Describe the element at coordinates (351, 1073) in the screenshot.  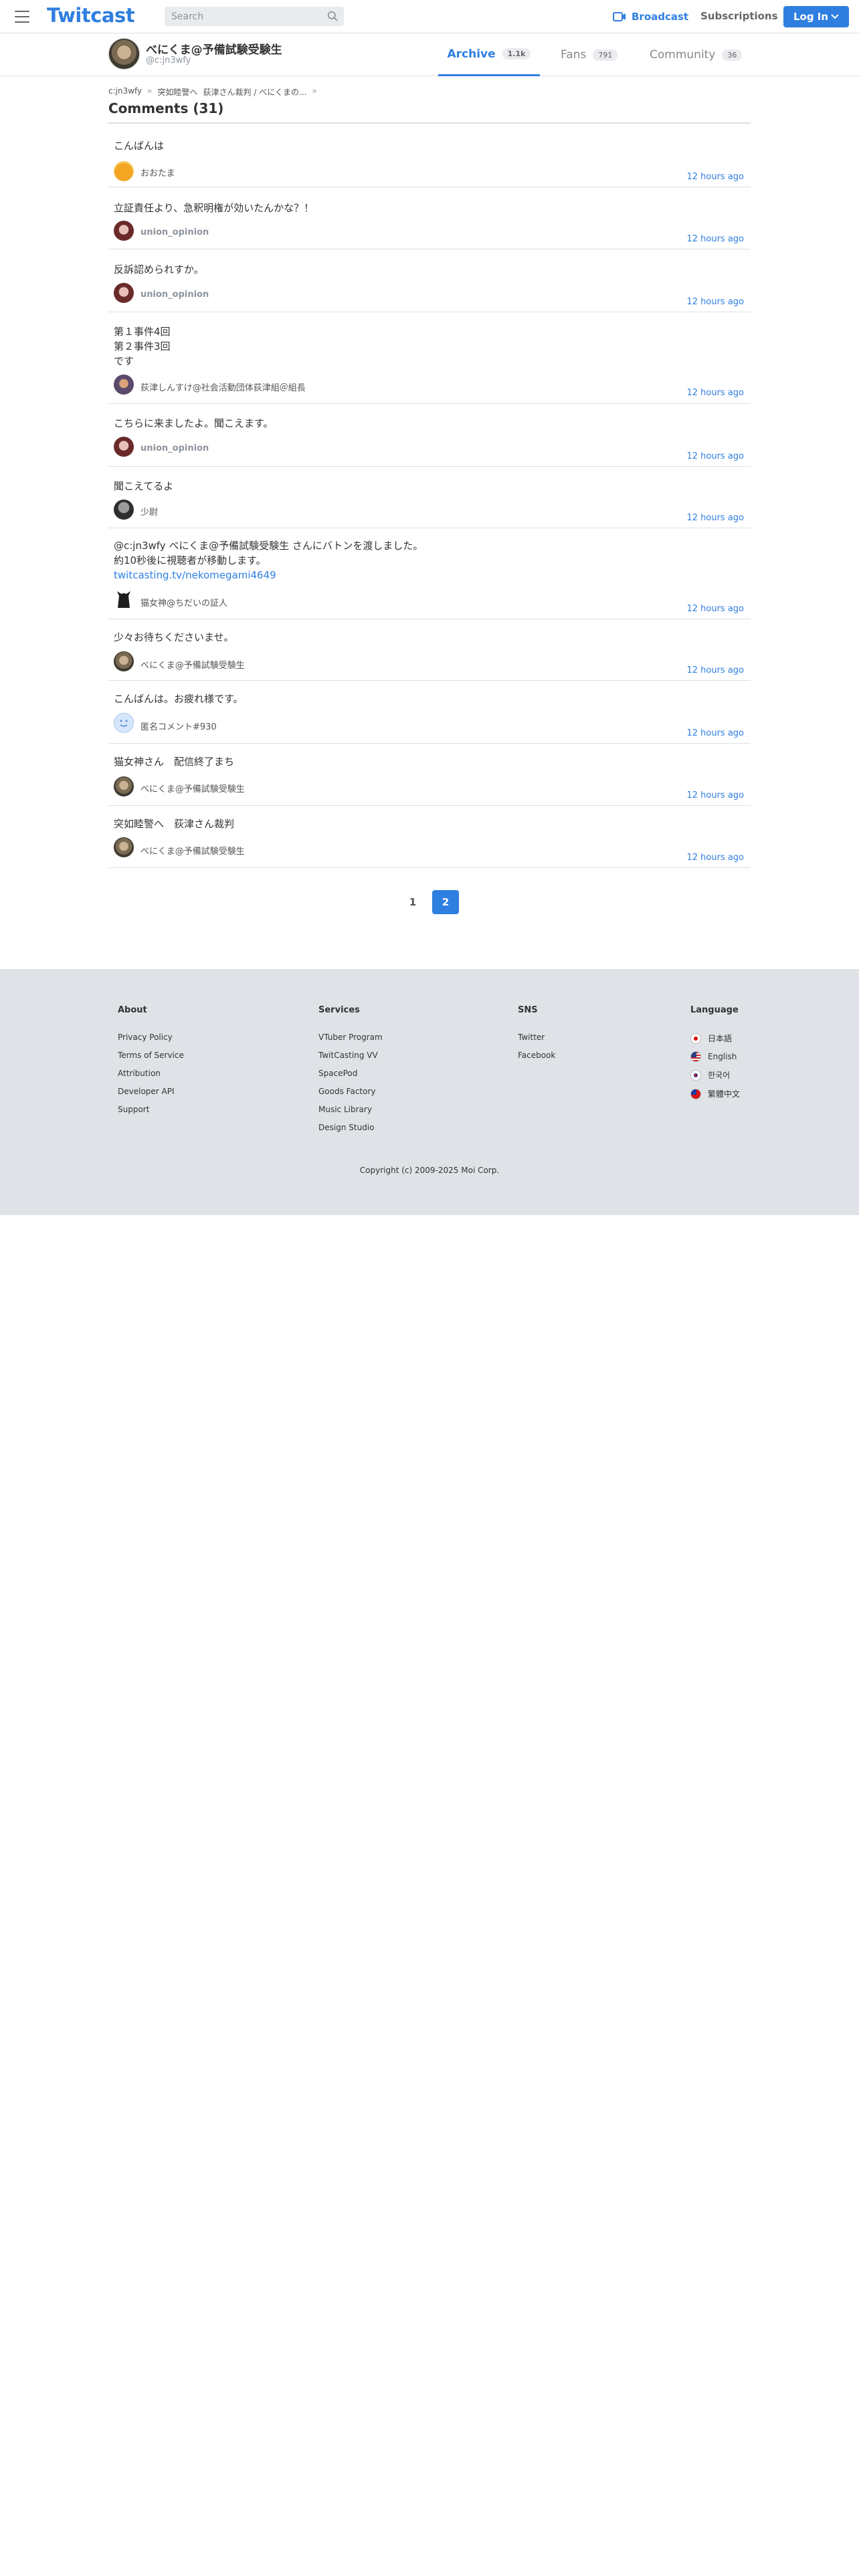
I see `footer-link: SpacePod` at that location.